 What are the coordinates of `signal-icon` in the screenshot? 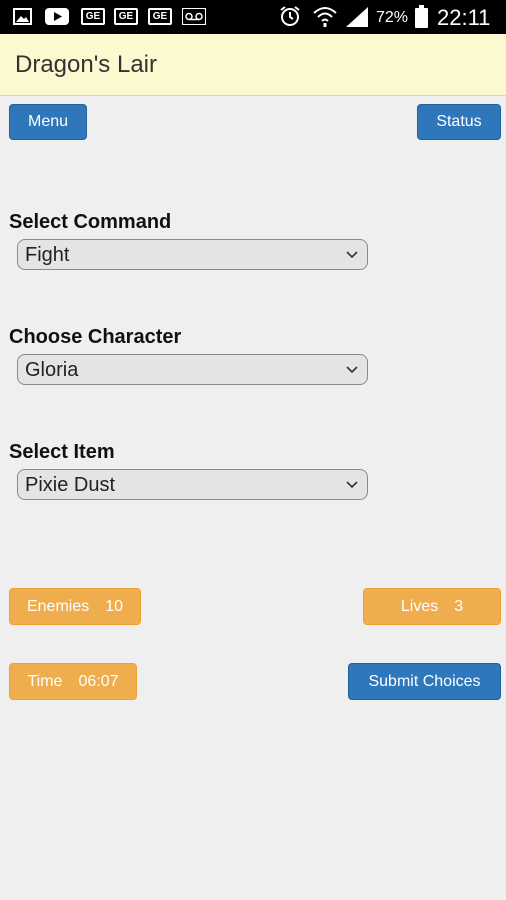 It's located at (357, 17).